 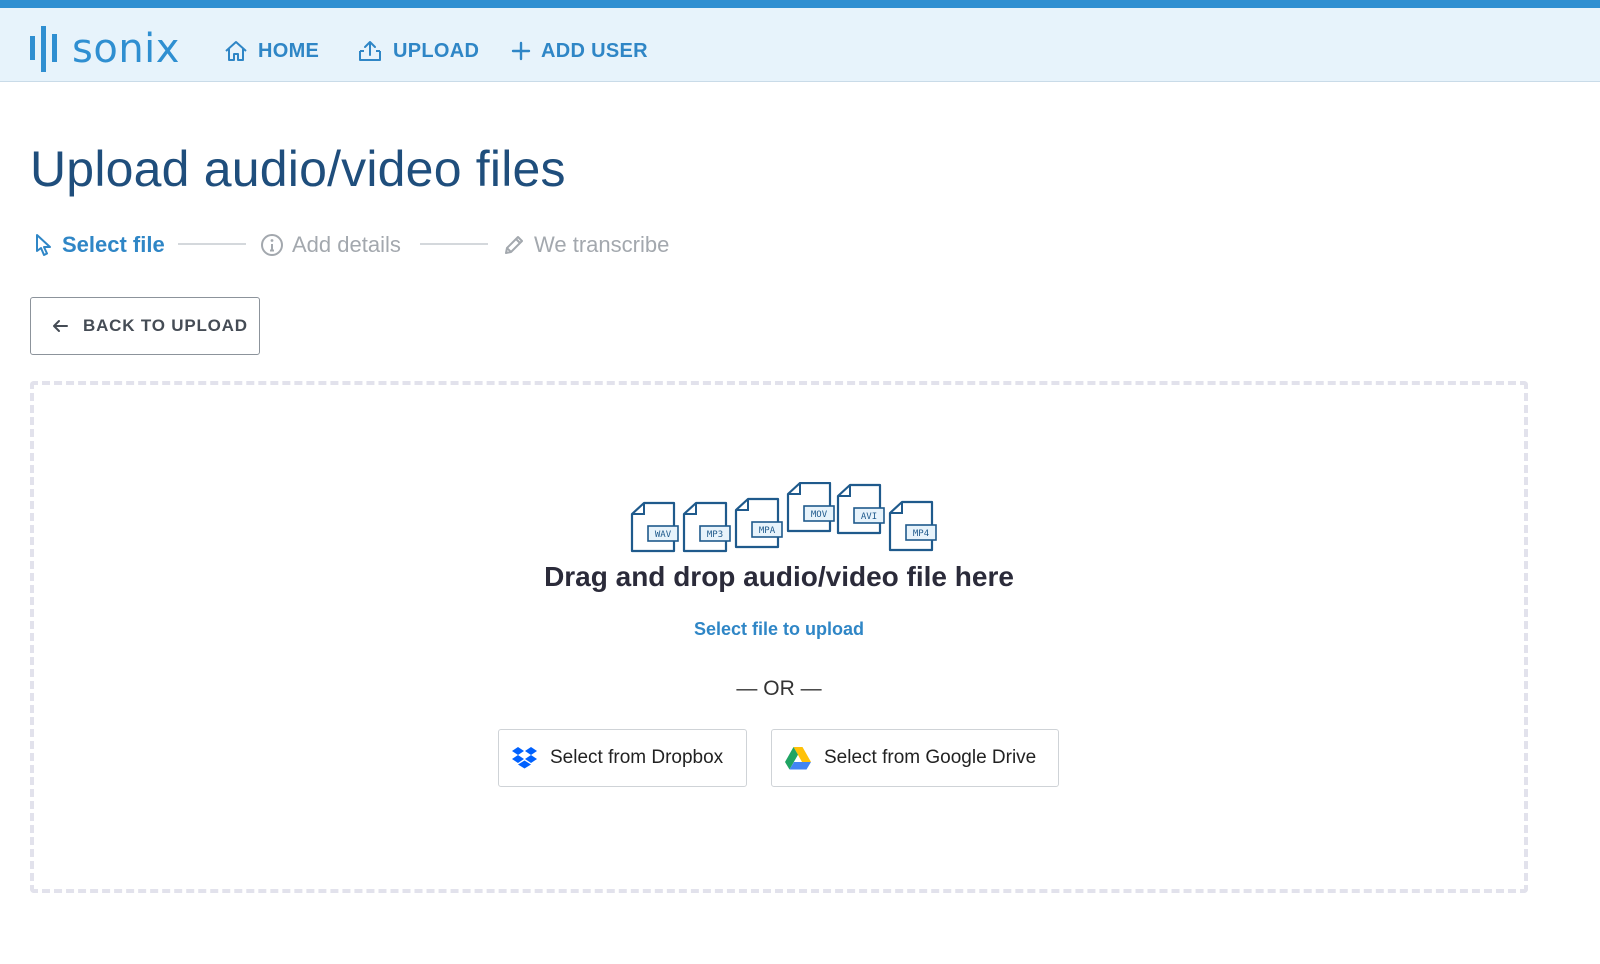 I want to click on sonix-logo: sonix, so click(x=105, y=49).